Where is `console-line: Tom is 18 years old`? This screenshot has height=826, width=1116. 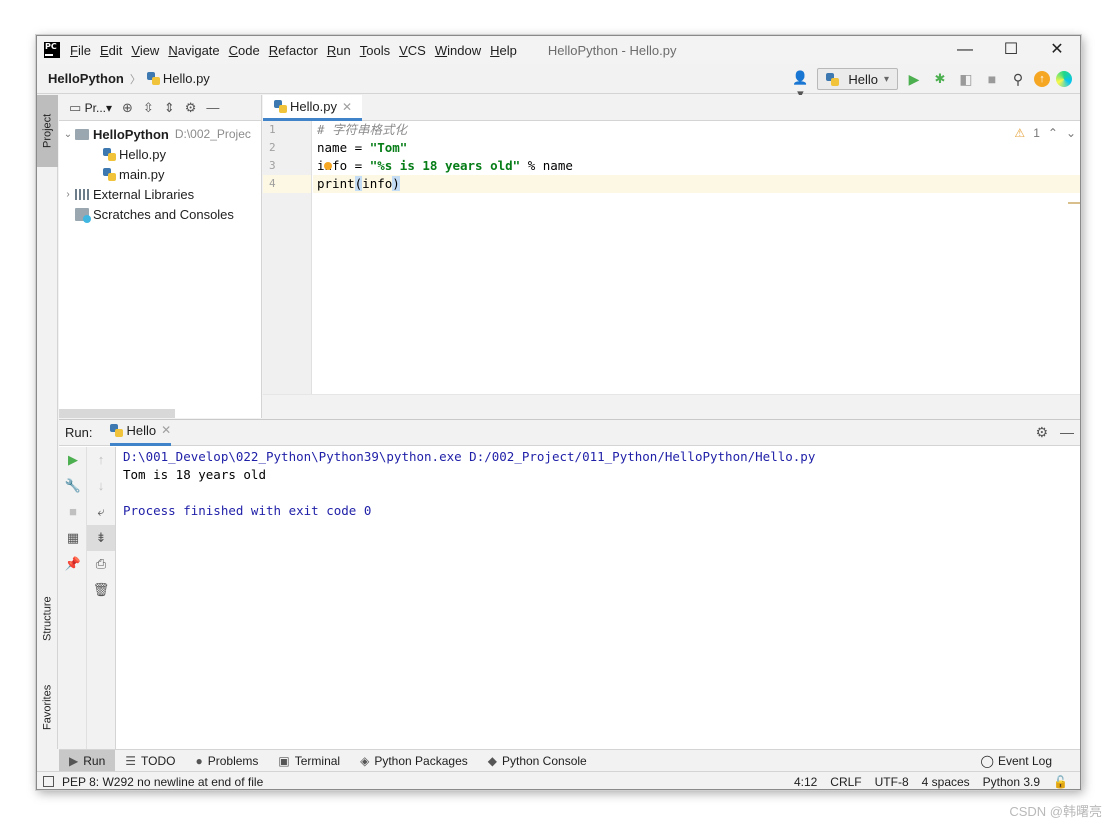 console-line: Tom is 18 years old is located at coordinates (194, 474).